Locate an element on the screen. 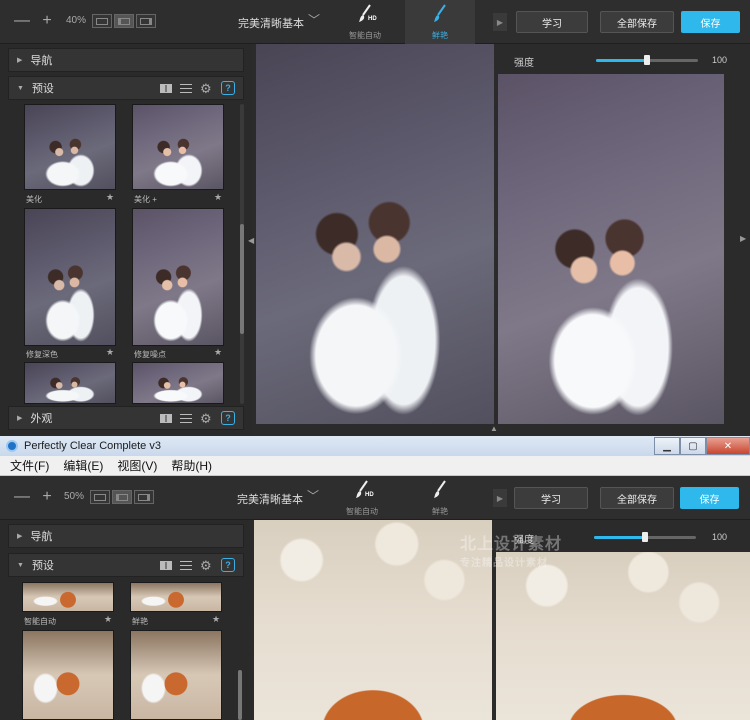 The height and width of the screenshot is (720, 750). brush-icon is located at coordinates (440, 489).